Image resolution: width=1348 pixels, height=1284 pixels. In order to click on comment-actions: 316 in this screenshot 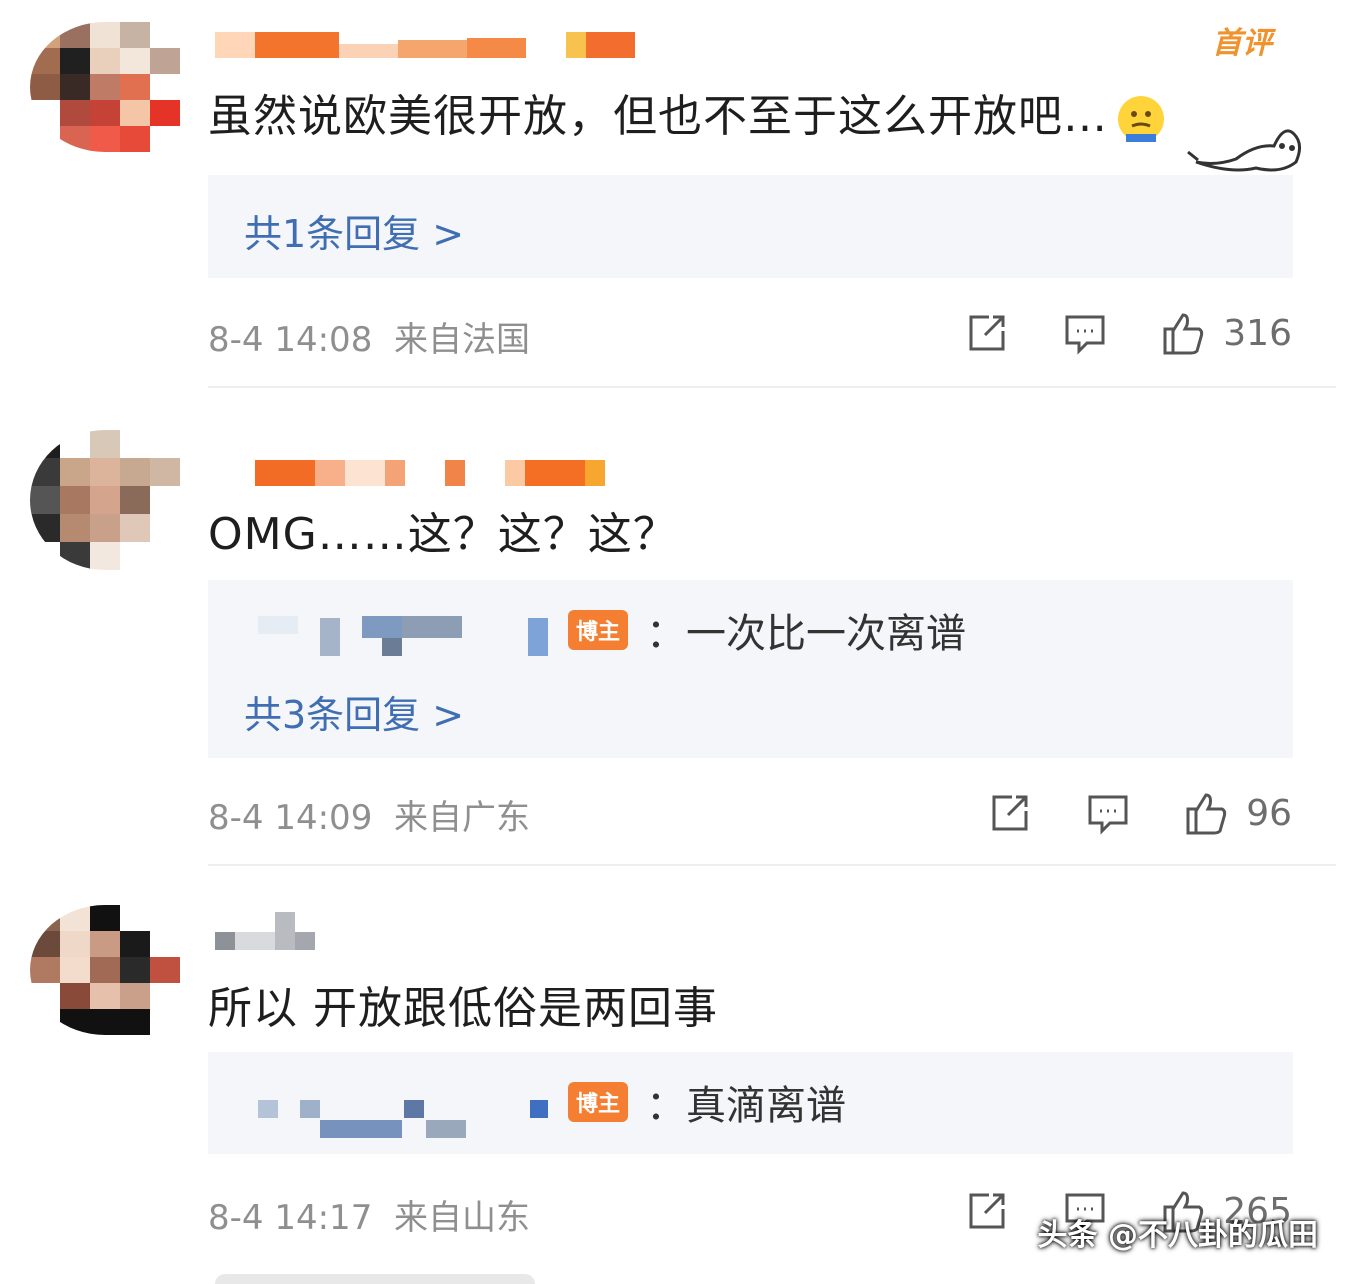, I will do `click(1128, 333)`.